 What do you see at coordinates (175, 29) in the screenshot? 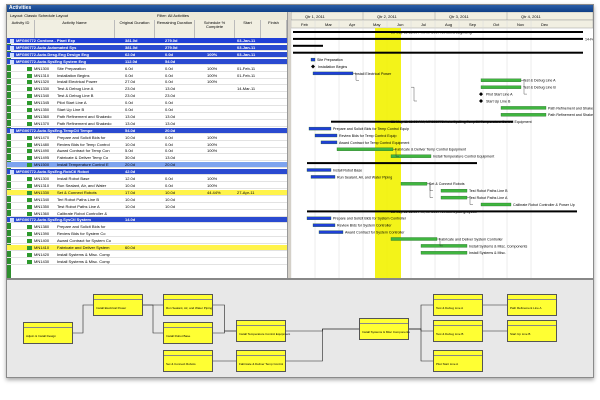
I see `col-remaining-duration: Remaining Duration` at bounding box center [175, 29].